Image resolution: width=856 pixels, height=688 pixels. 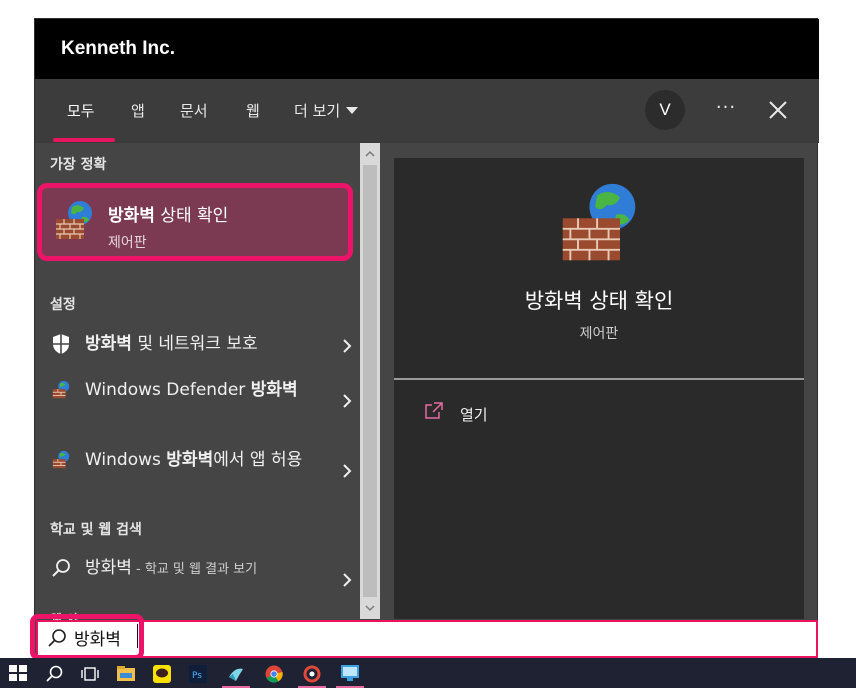 I want to click on chrome-icon, so click(x=274, y=673).